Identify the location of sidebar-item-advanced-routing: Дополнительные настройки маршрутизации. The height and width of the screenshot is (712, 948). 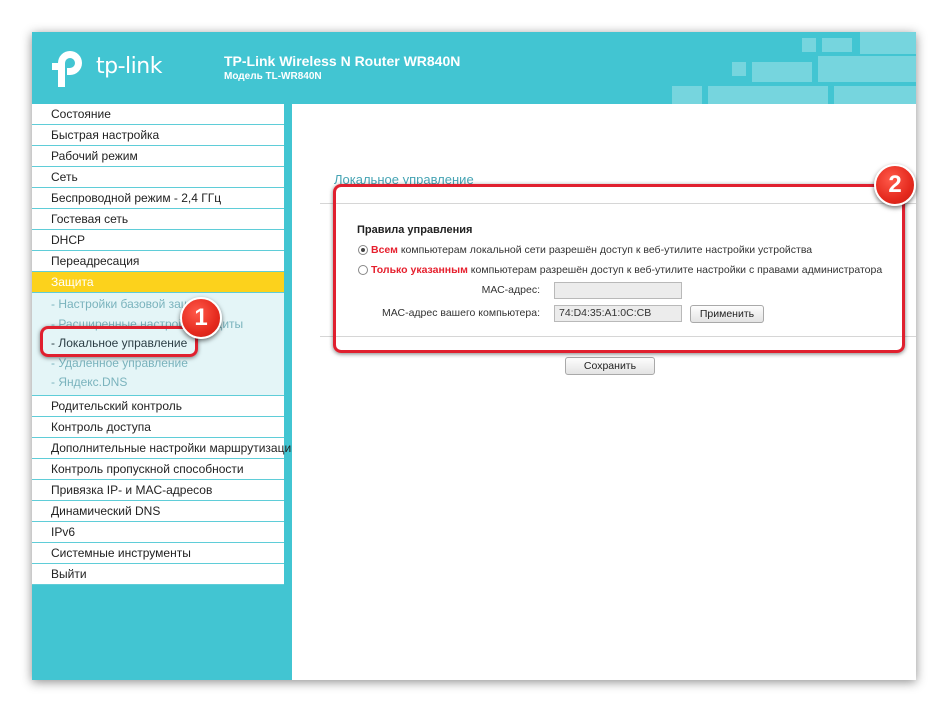
(165, 448).